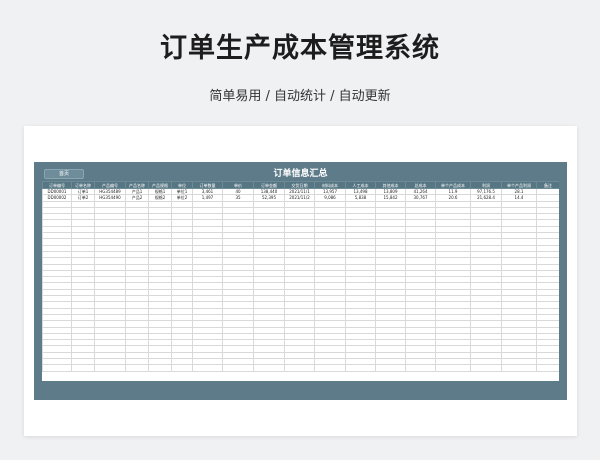  I want to click on column-header: 利润, so click(486, 185).